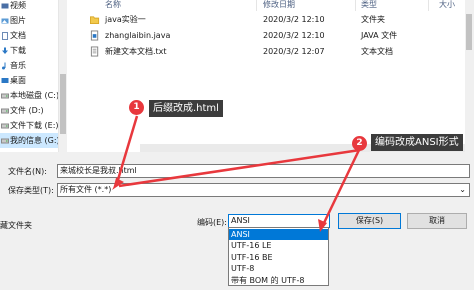 The width and height of the screenshot is (474, 290). I want to click on sidebar-item-label: 下载, so click(18, 50).